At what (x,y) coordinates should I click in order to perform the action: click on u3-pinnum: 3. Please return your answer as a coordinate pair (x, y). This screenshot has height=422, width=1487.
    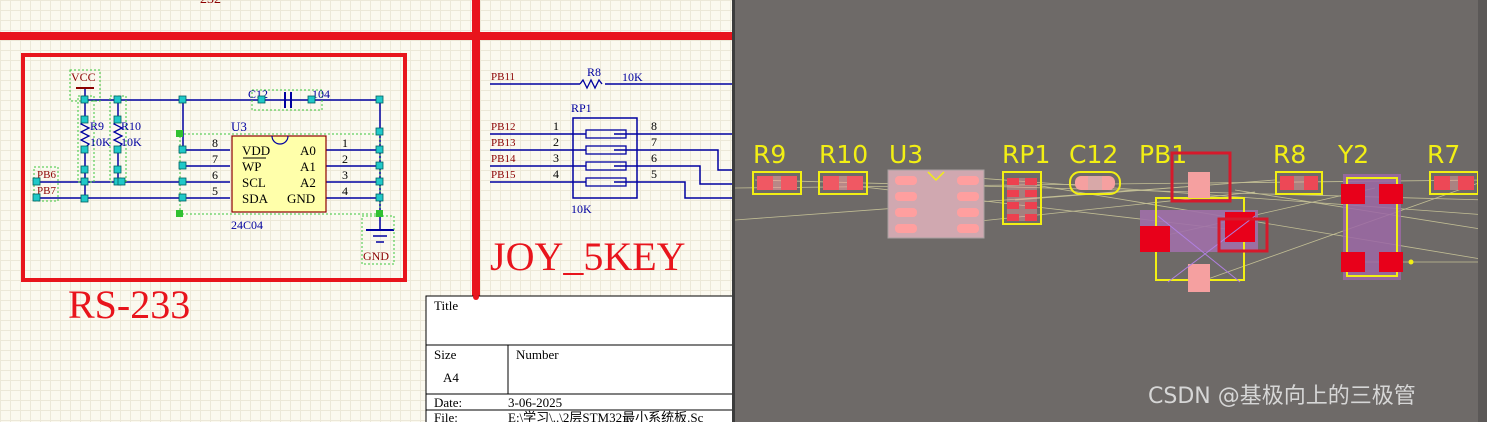
    Looking at the image, I should click on (345, 175).